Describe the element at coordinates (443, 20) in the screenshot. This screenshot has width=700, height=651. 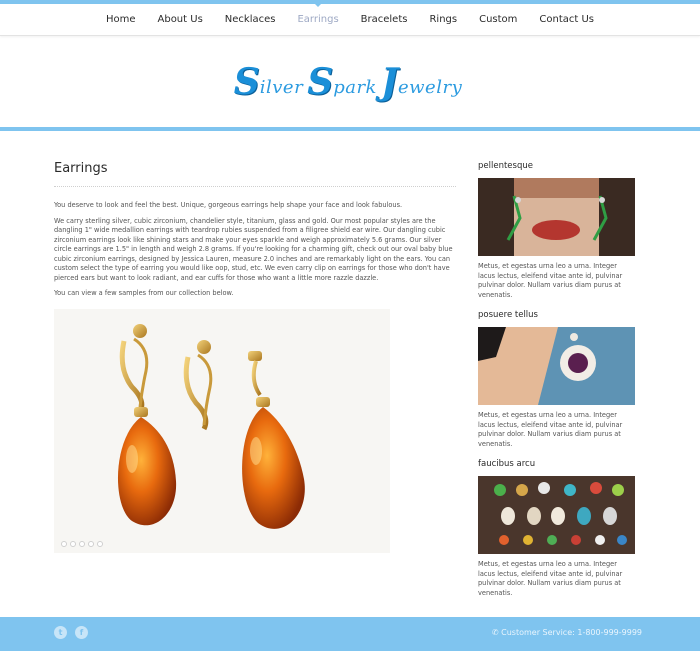
I see `nav-rings: Rings` at that location.